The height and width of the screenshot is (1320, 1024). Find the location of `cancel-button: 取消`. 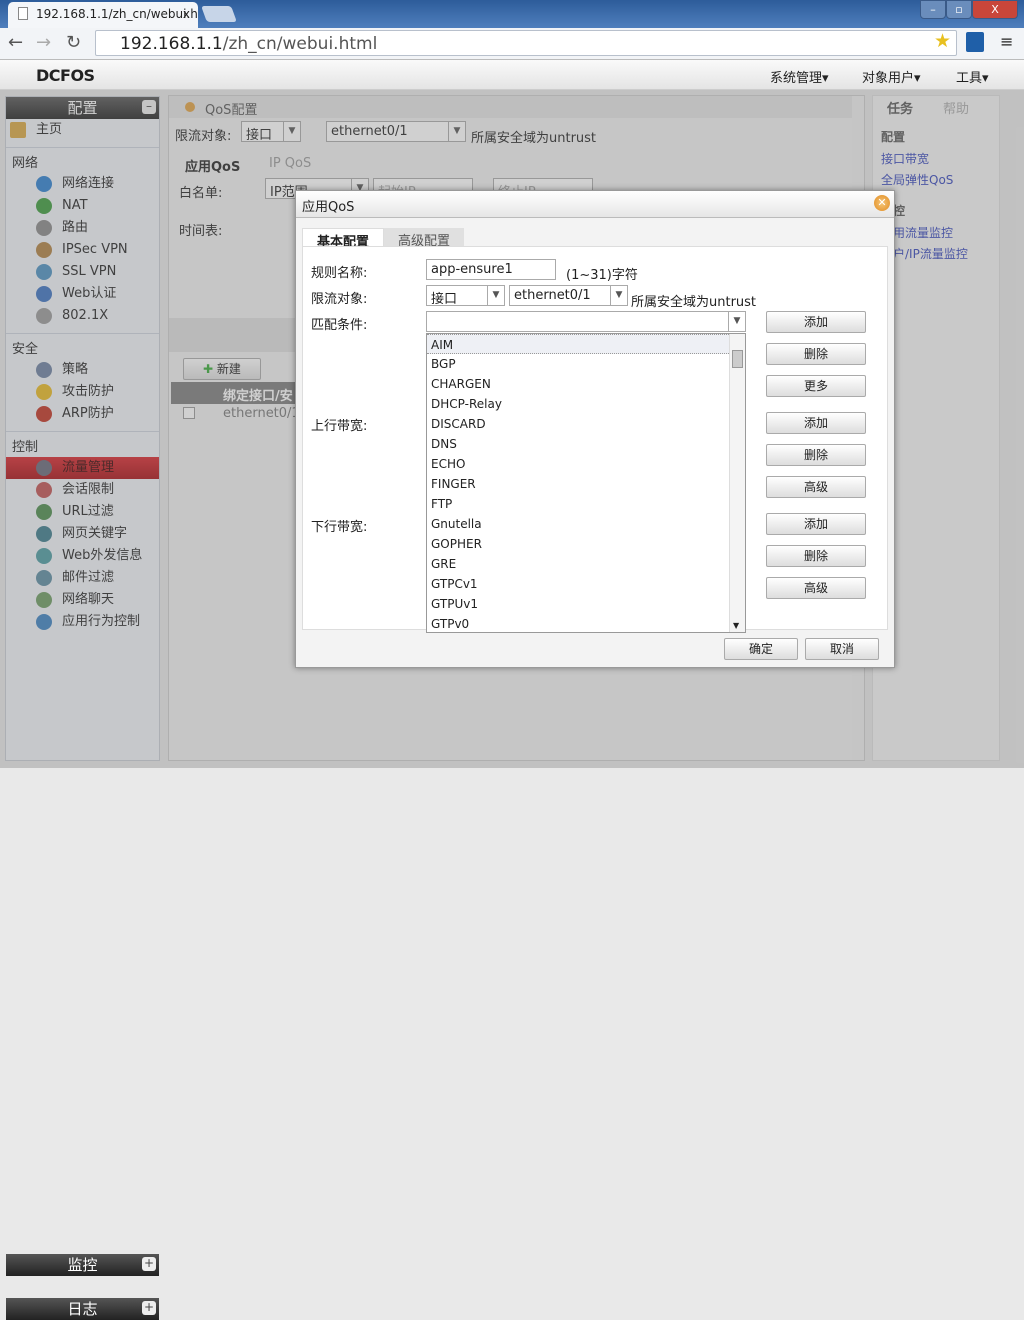

cancel-button: 取消 is located at coordinates (842, 649).